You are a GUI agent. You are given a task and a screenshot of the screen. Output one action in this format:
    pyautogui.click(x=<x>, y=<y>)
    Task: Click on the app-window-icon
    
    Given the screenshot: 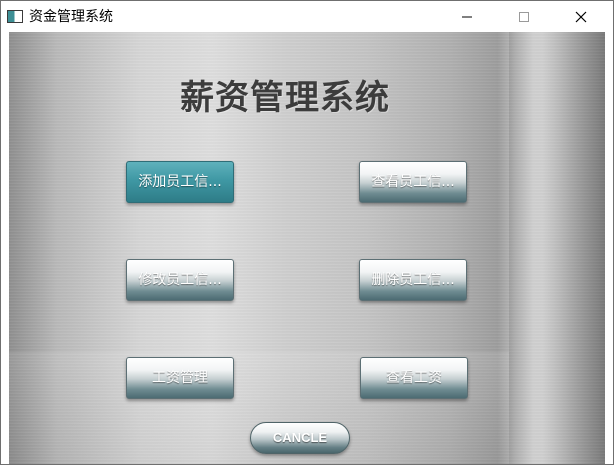 What is the action you would take?
    pyautogui.click(x=15, y=16)
    